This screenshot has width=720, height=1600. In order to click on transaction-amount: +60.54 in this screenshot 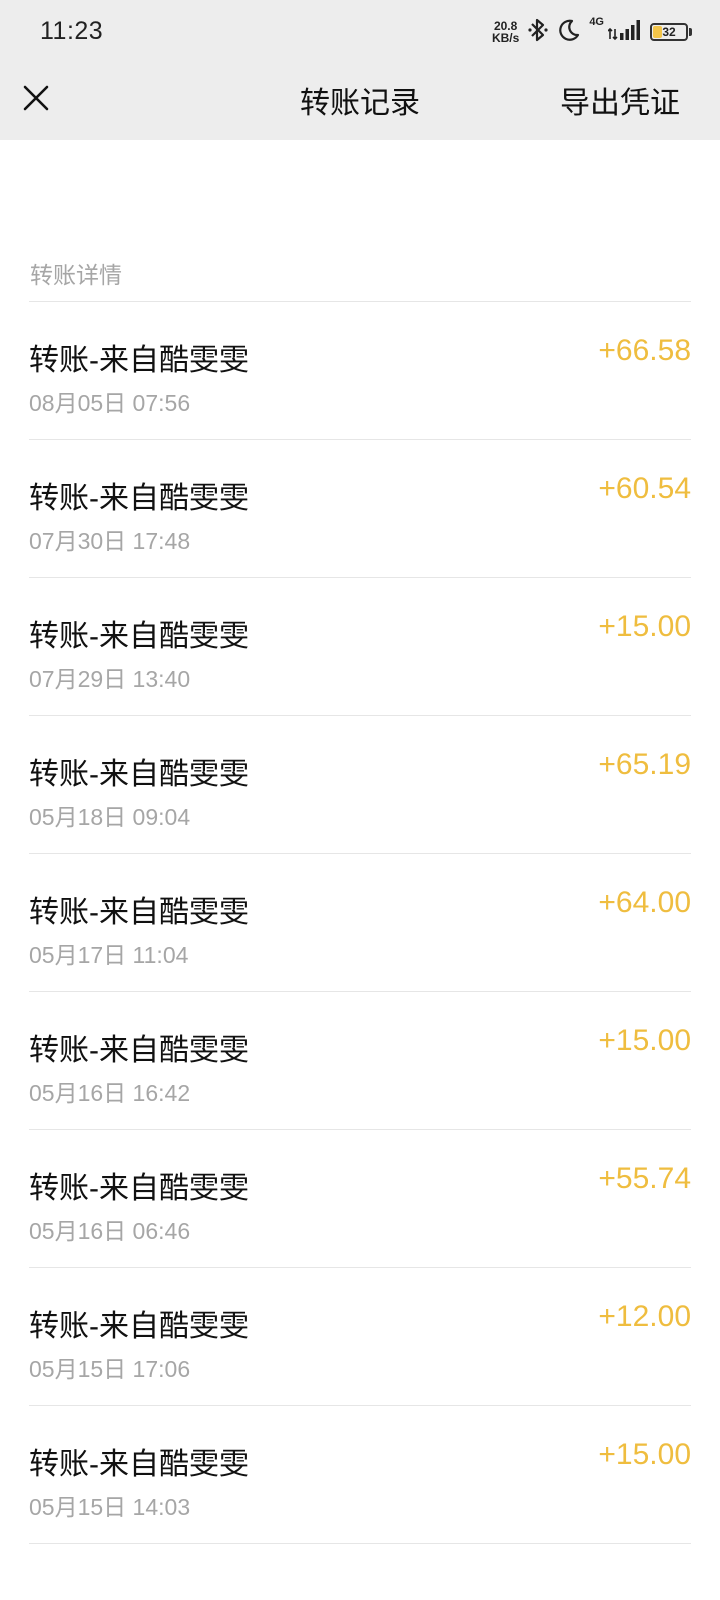, I will do `click(644, 488)`.